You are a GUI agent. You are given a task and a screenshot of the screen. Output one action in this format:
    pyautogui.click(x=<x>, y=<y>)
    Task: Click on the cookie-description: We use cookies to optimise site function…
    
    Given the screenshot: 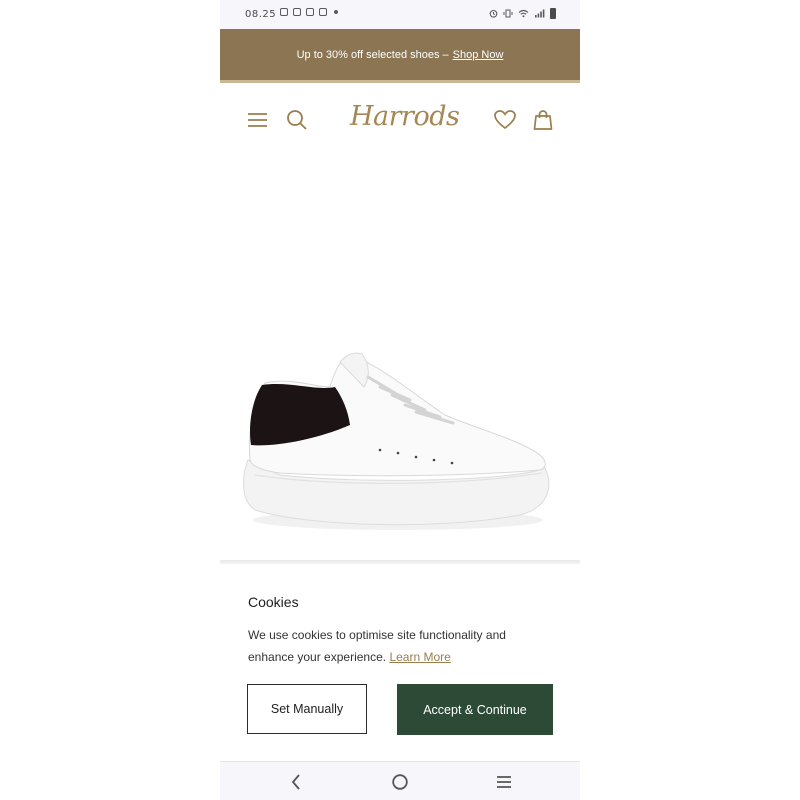 What is the action you would take?
    pyautogui.click(x=398, y=646)
    